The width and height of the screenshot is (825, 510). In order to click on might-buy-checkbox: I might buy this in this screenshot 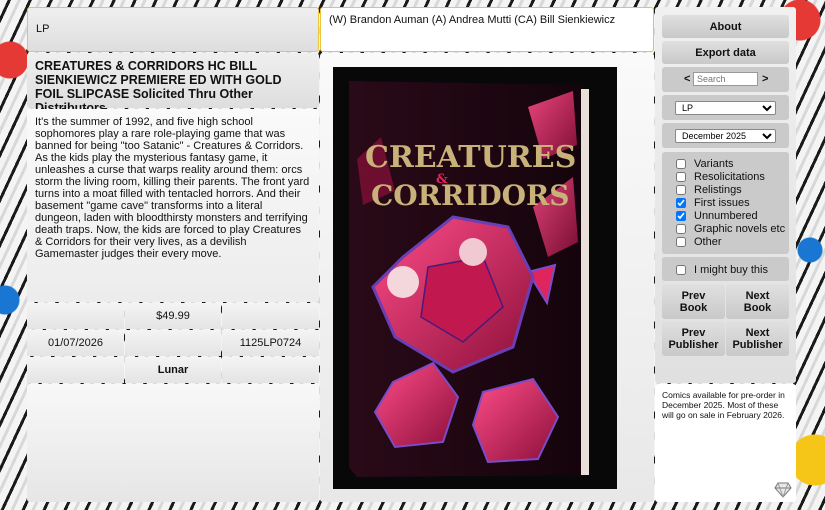, I will do `click(722, 269)`.